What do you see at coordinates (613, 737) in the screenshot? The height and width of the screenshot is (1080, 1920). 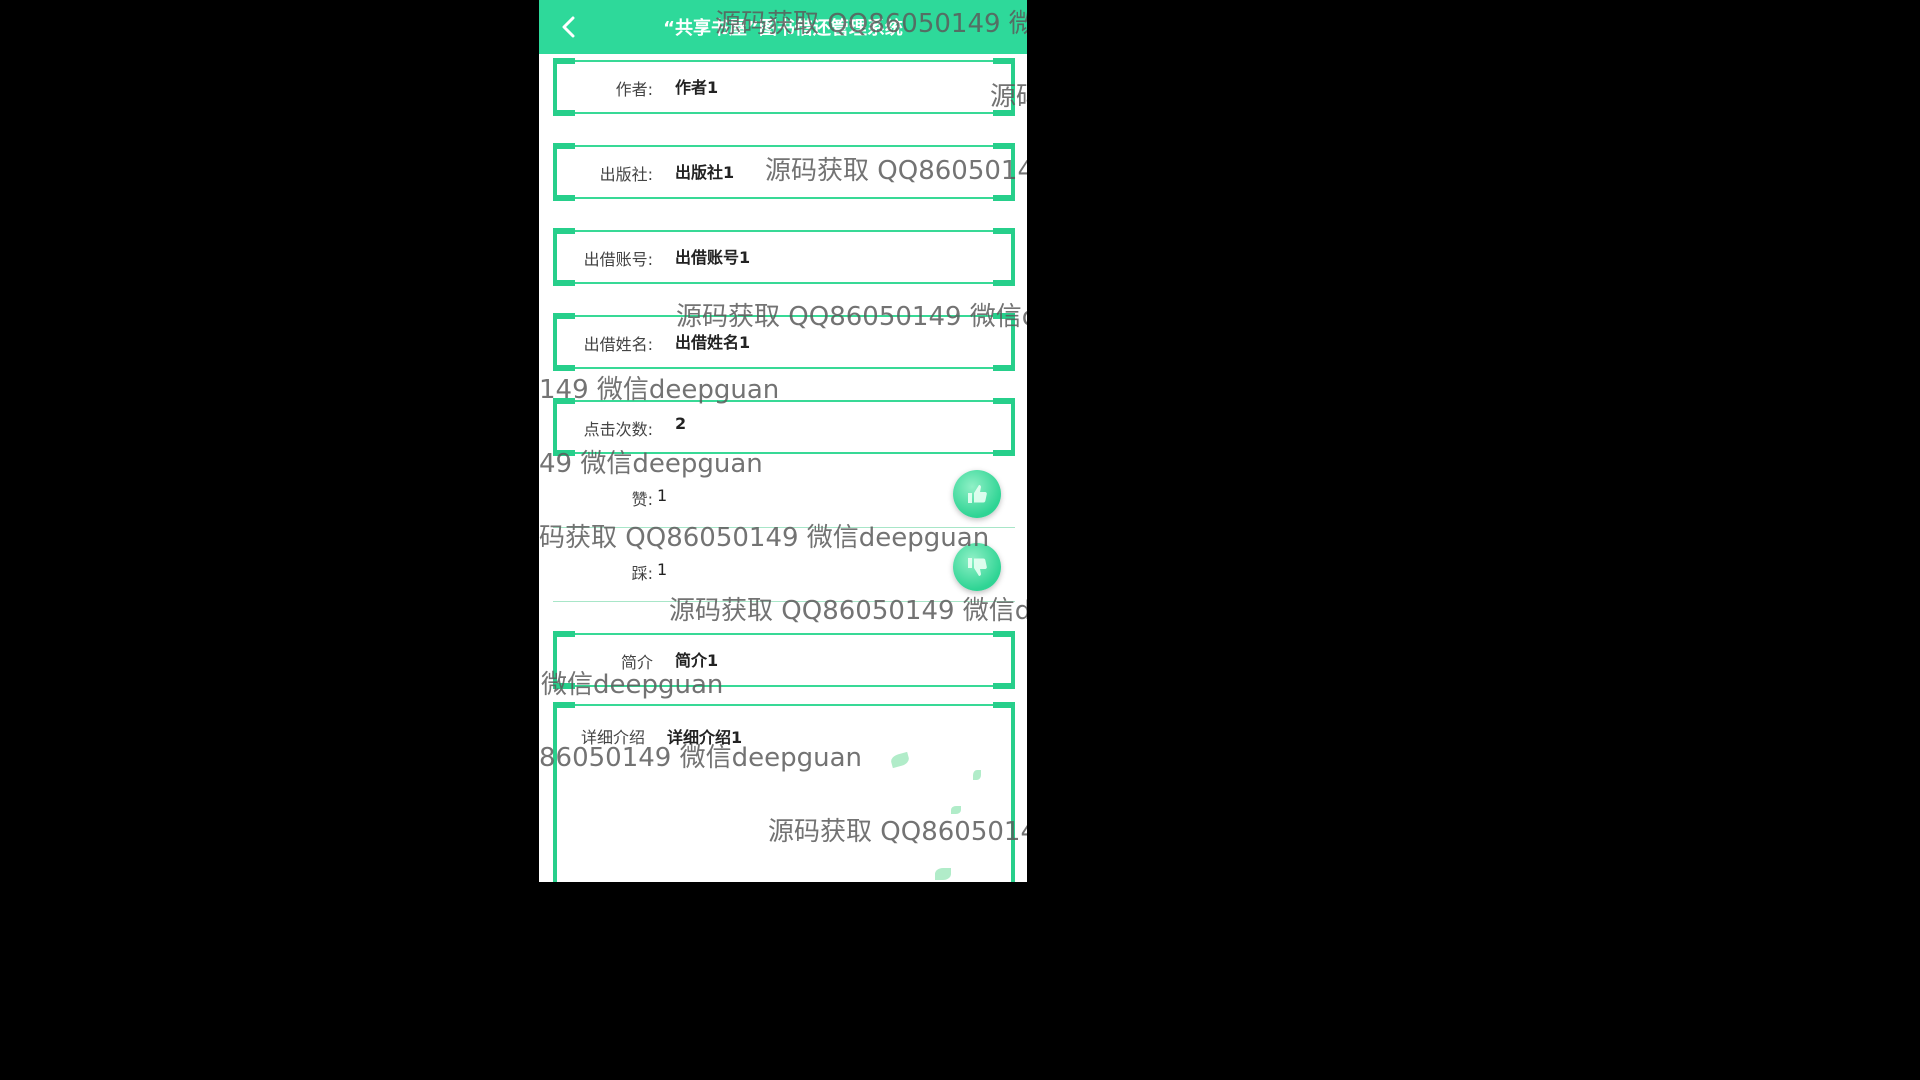 I see `details-label: 详细介绍` at bounding box center [613, 737].